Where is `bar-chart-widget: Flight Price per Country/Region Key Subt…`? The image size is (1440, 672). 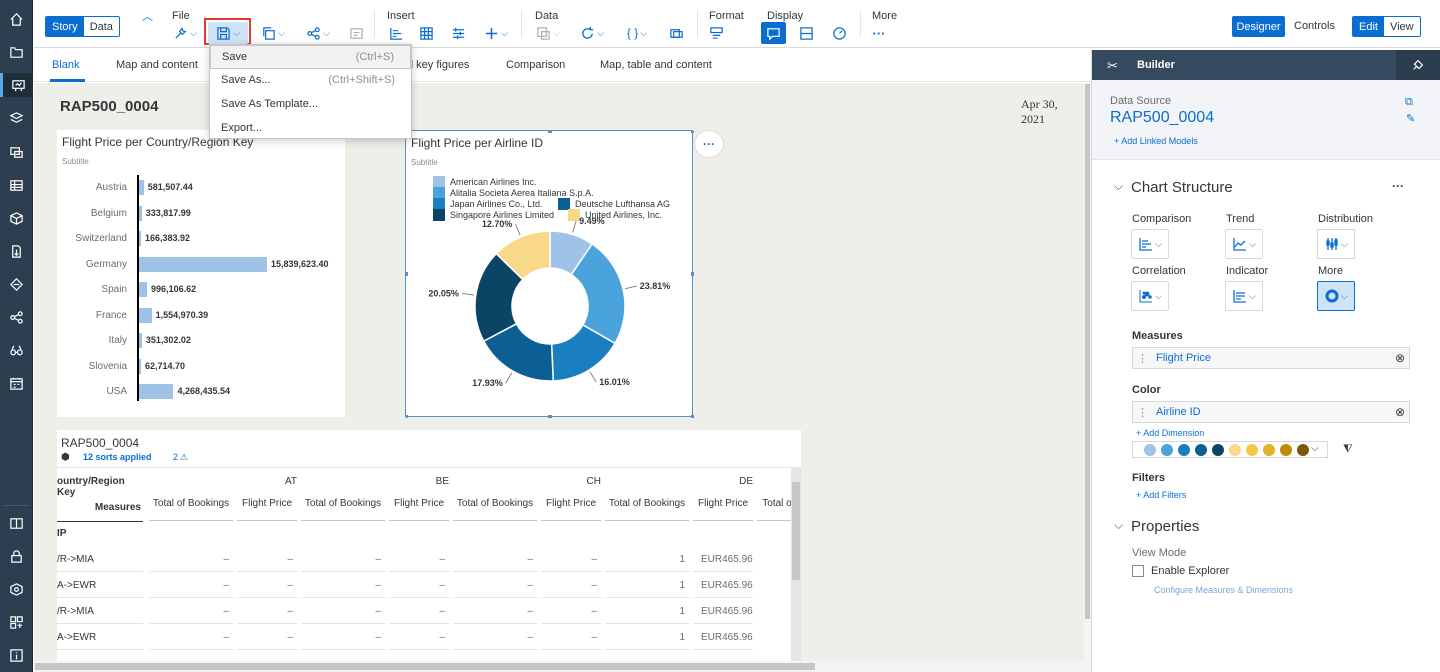
bar-chart-widget: Flight Price per Country/Region Key Subt… is located at coordinates (201, 273).